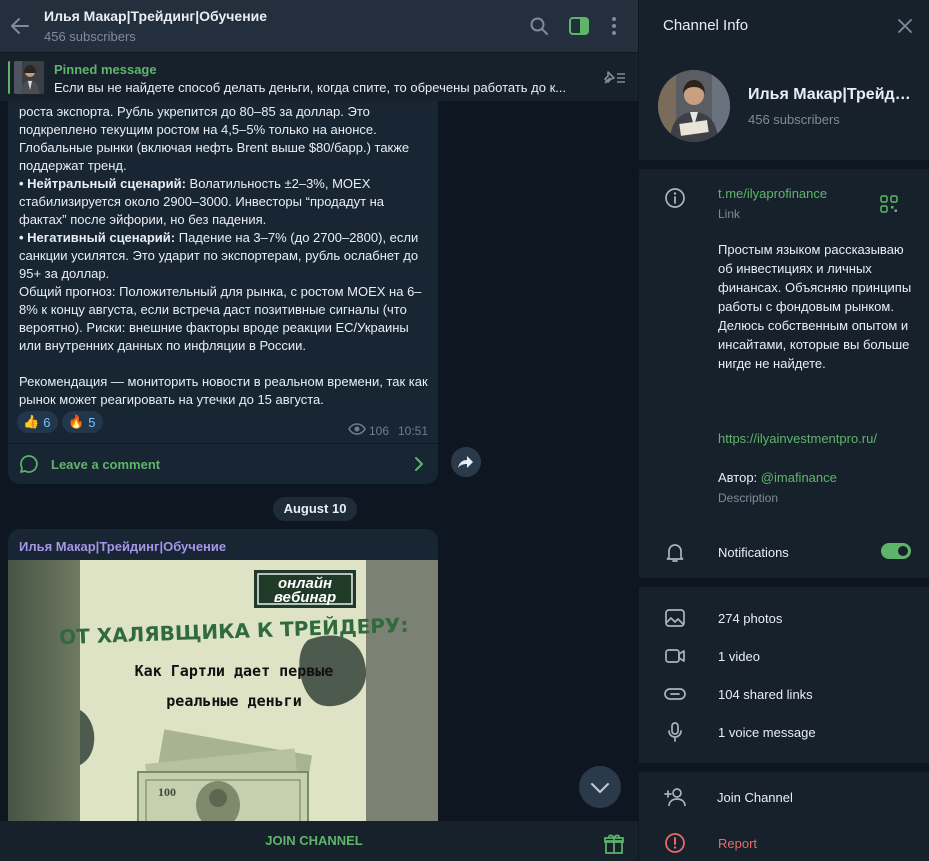 The height and width of the screenshot is (861, 929). I want to click on channel-name: Илья Макар|Трейдинг|Обучение, so click(833, 94).